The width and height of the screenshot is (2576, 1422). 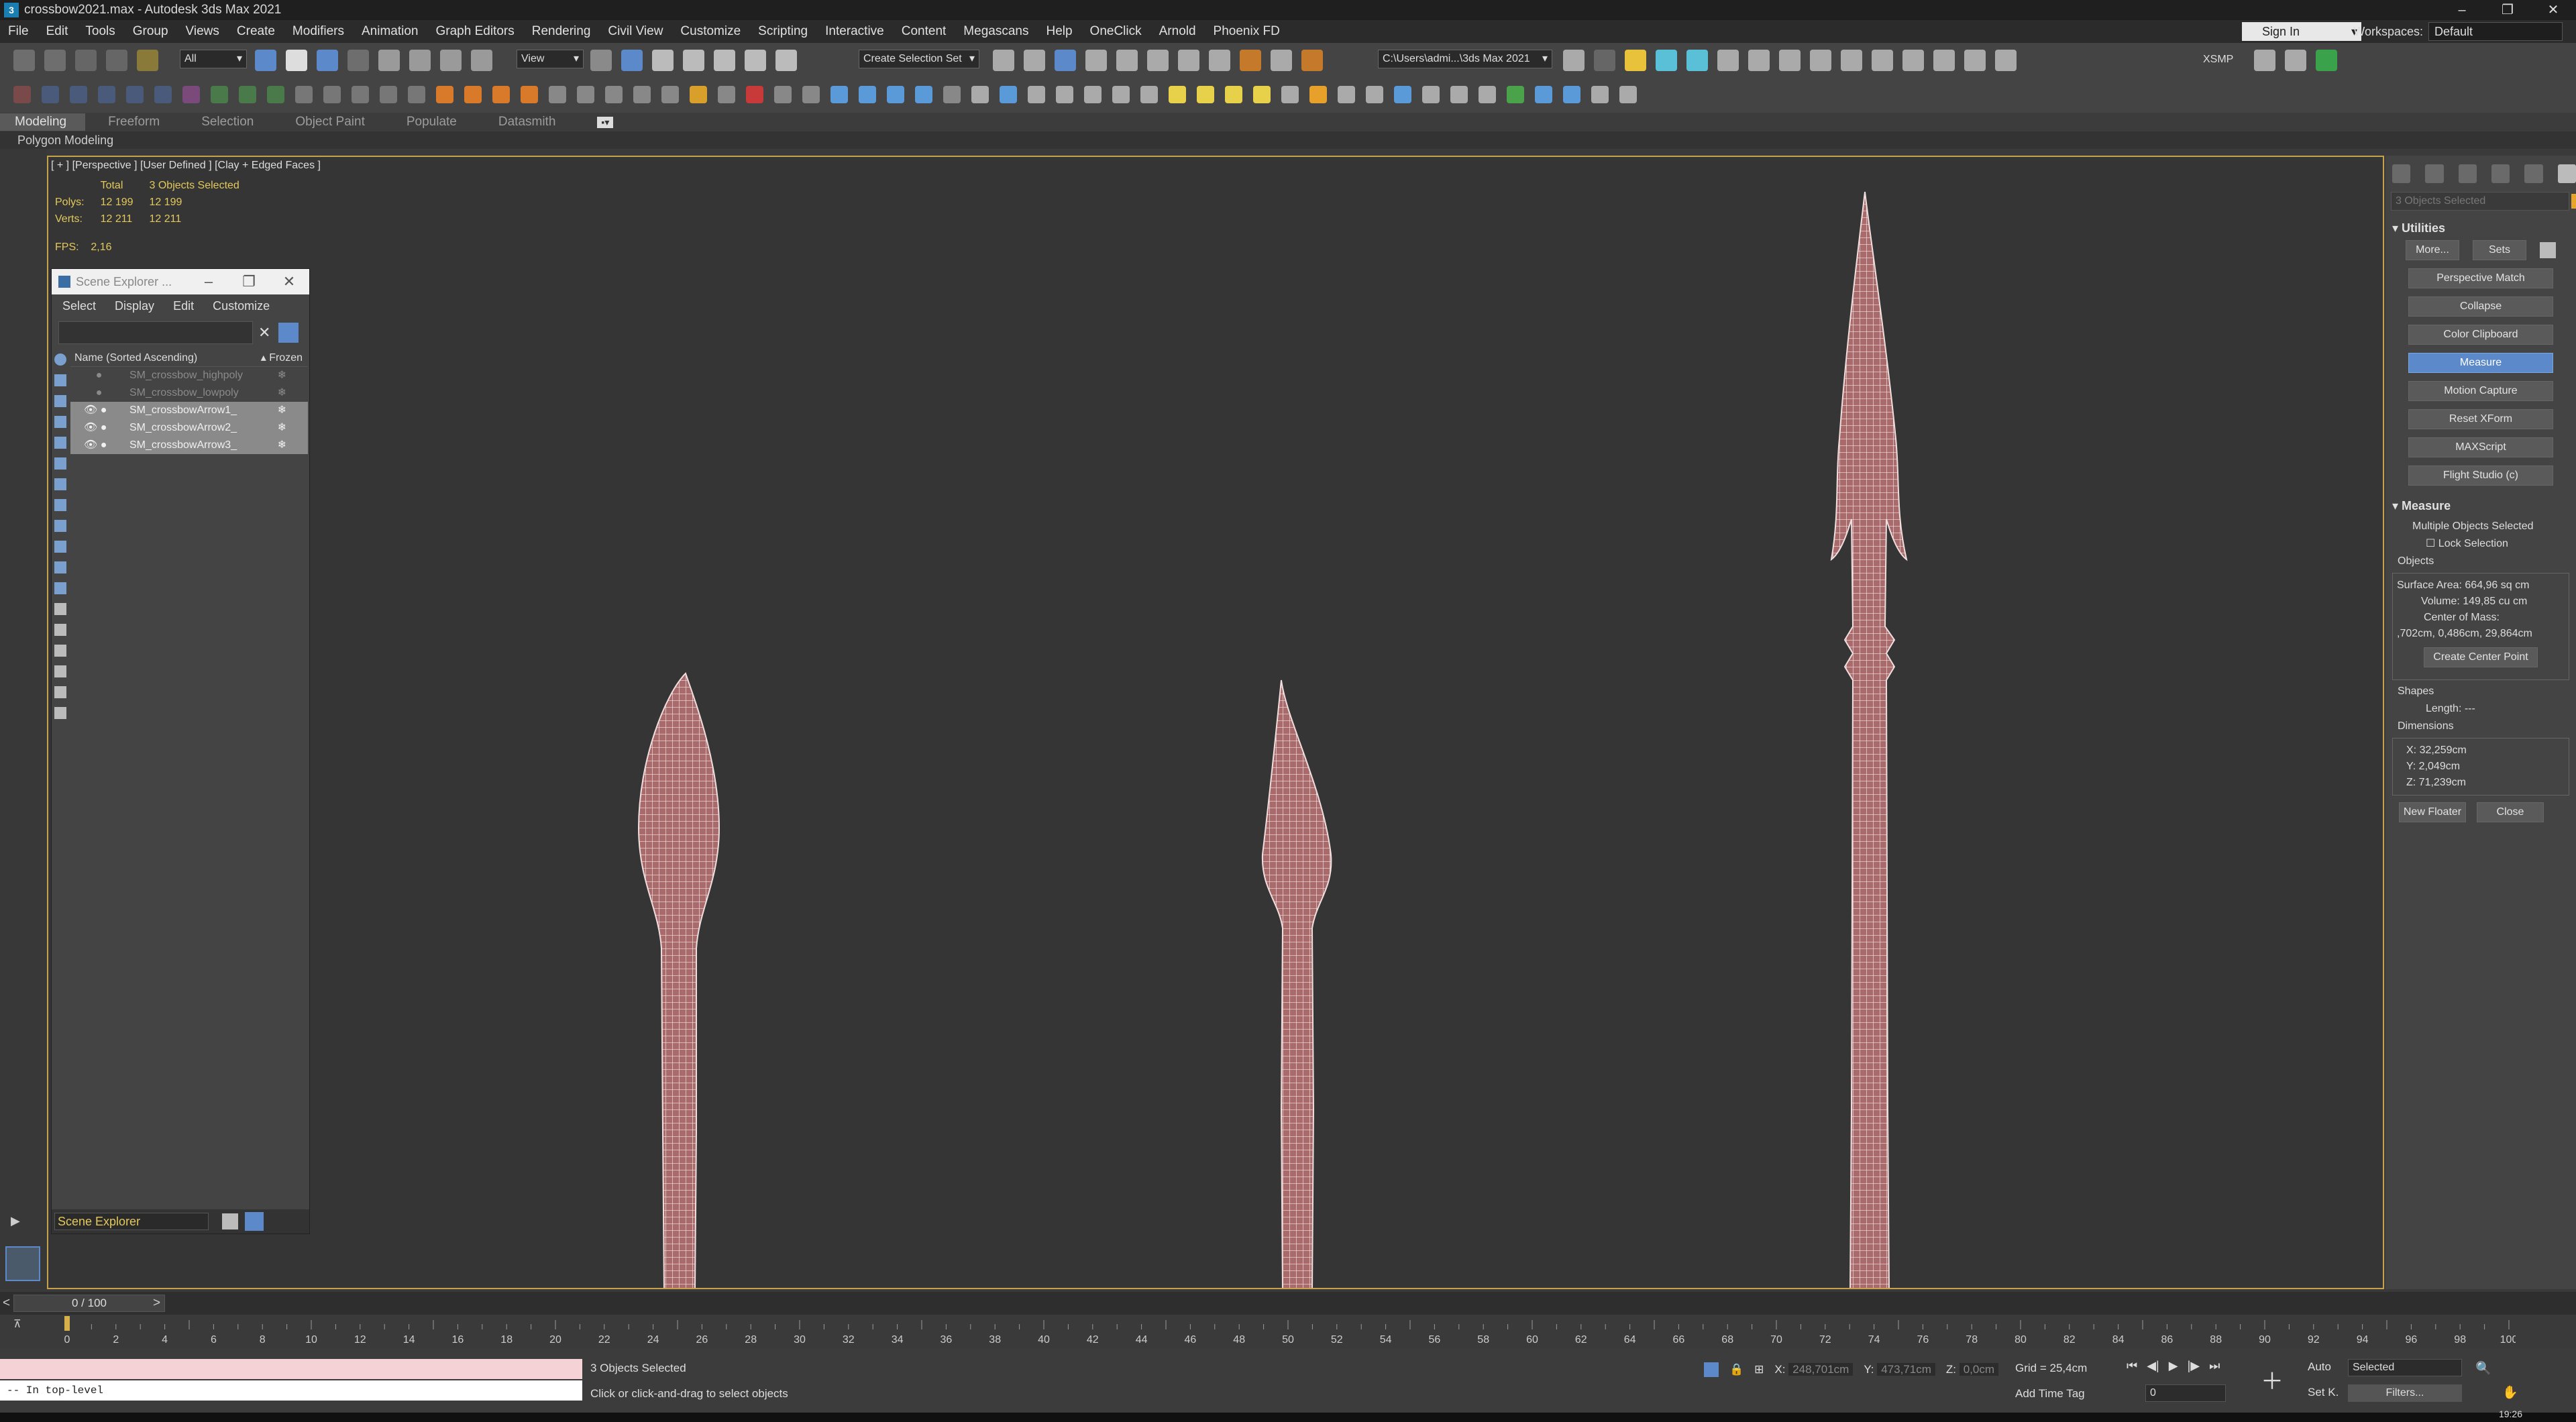 I want to click on motion-capture-button: Motion Capture, so click(x=2480, y=391).